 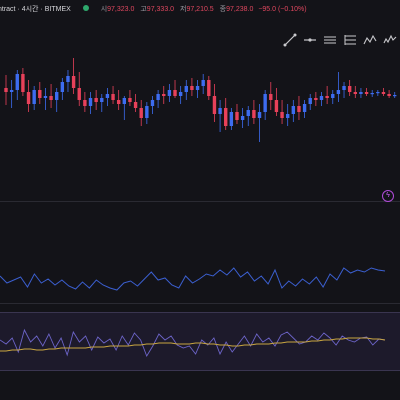 What do you see at coordinates (193, 344) in the screenshot?
I see `rsi-ma-line` at bounding box center [193, 344].